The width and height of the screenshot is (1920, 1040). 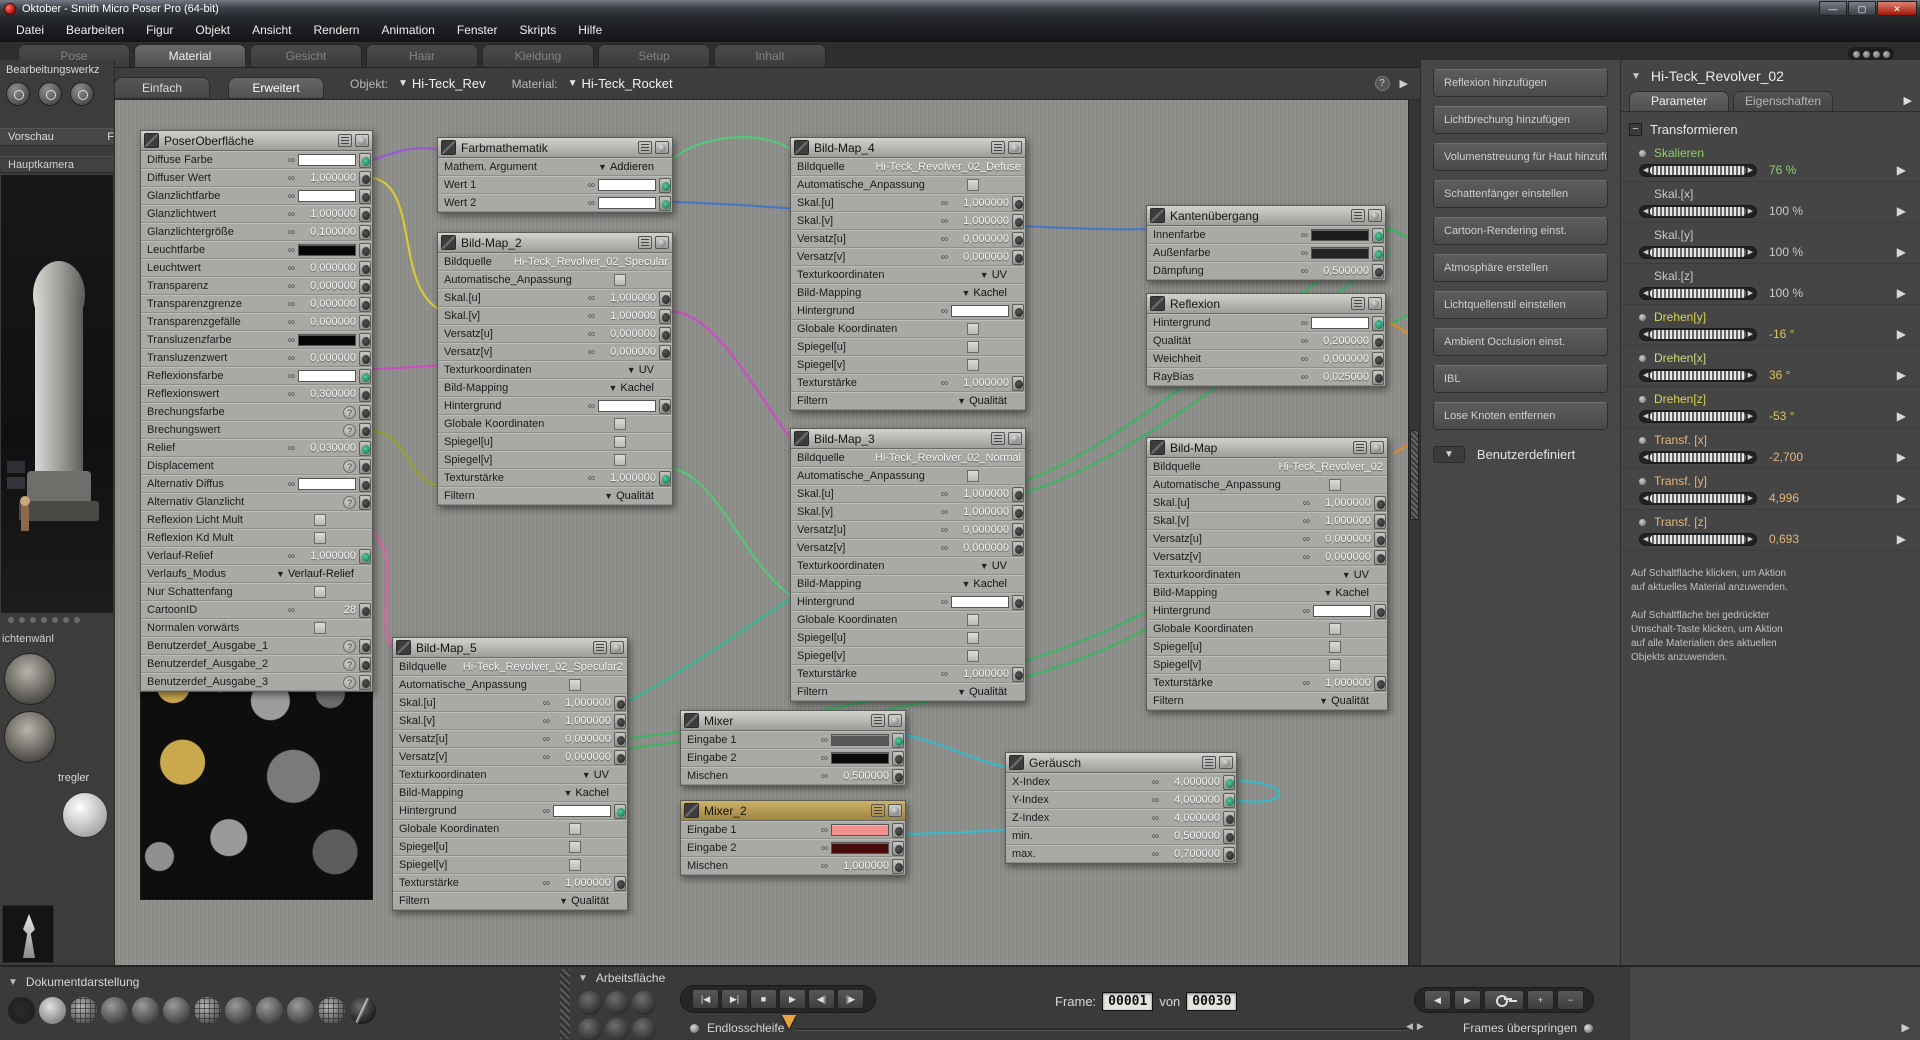 I want to click on dropdown: ▼ Kachel, so click(x=586, y=793).